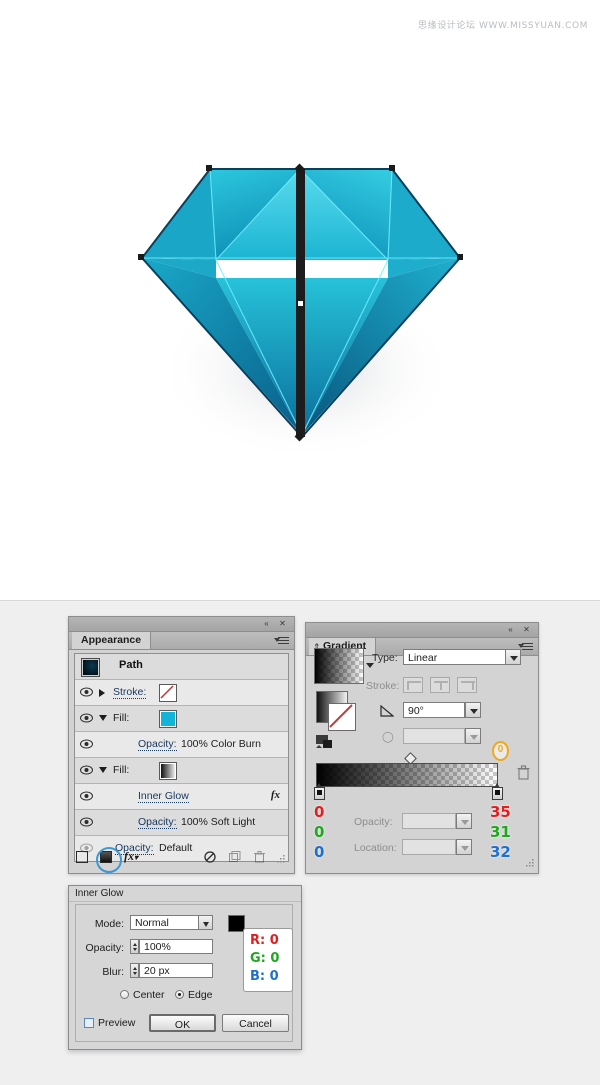 This screenshot has width=600, height=1085. Describe the element at coordinates (181, 771) in the screenshot. I see `appearance-row-fill-gradient: Fill:` at that location.